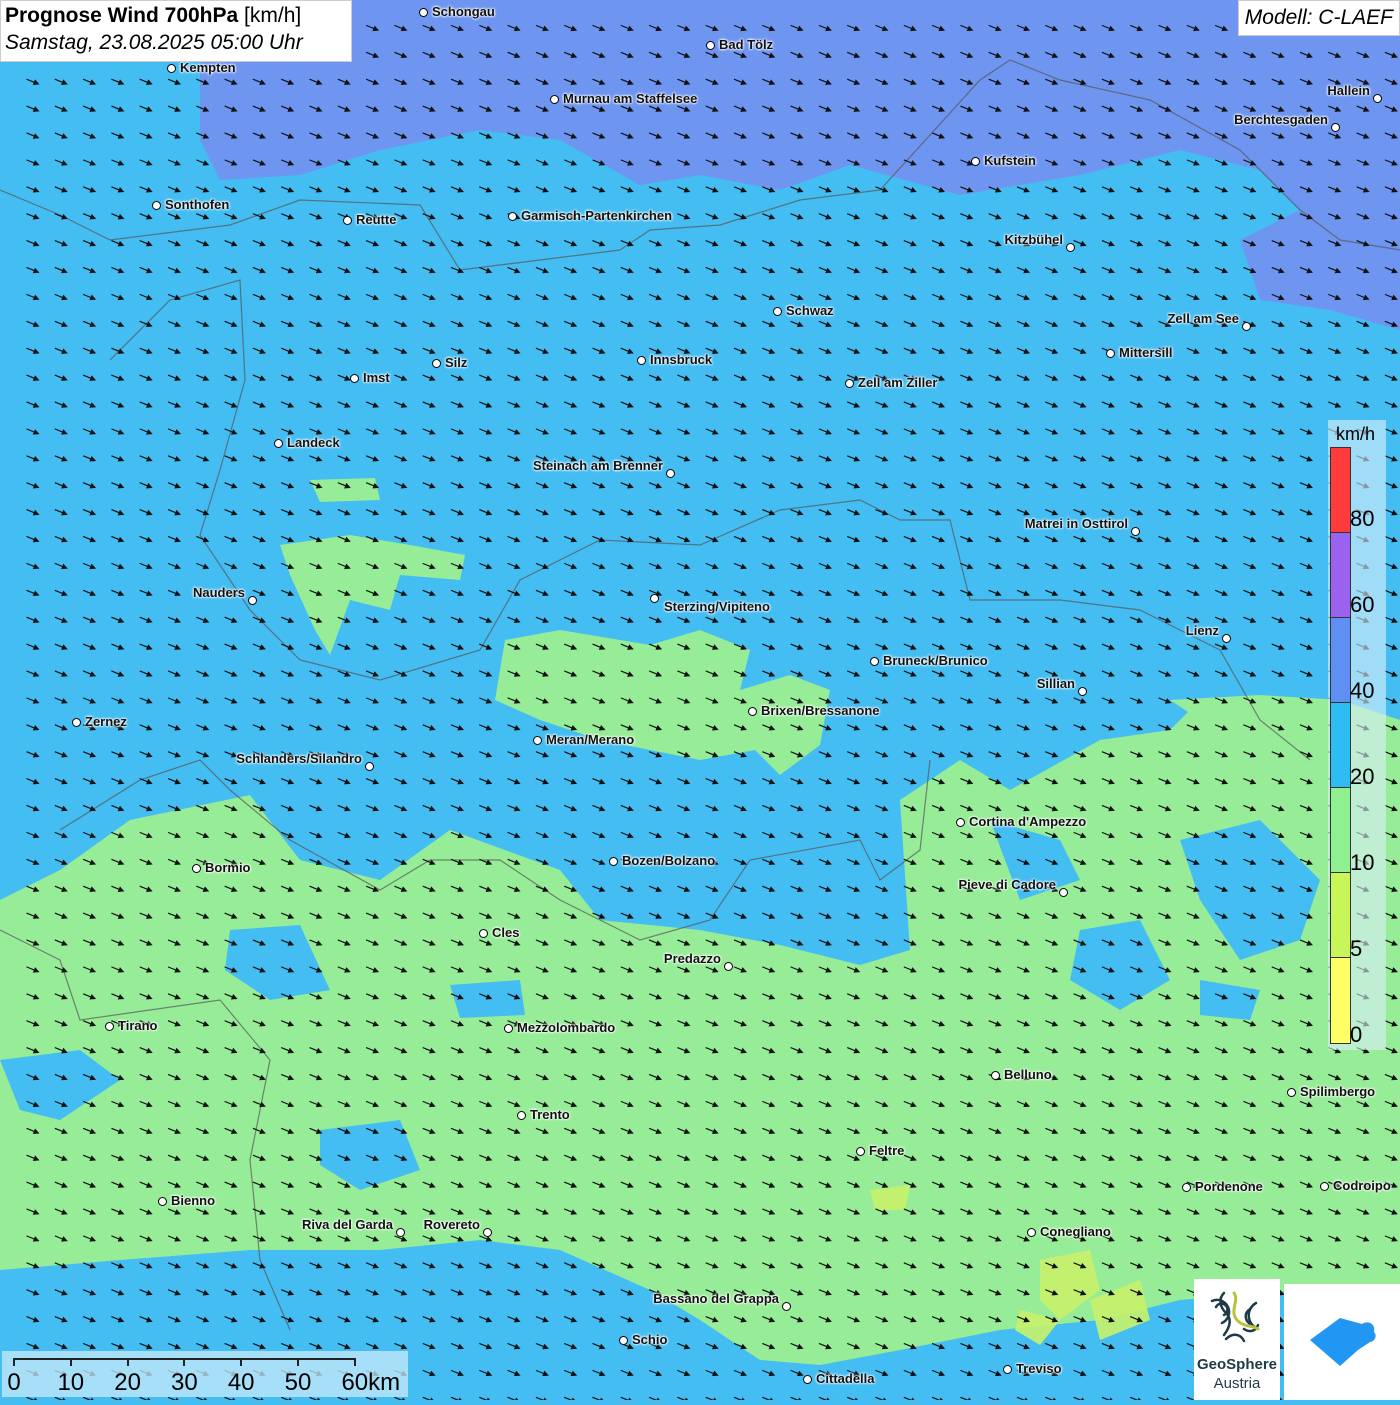  What do you see at coordinates (1357, 735) in the screenshot?
I see `color-legend: km/h 806040201050` at bounding box center [1357, 735].